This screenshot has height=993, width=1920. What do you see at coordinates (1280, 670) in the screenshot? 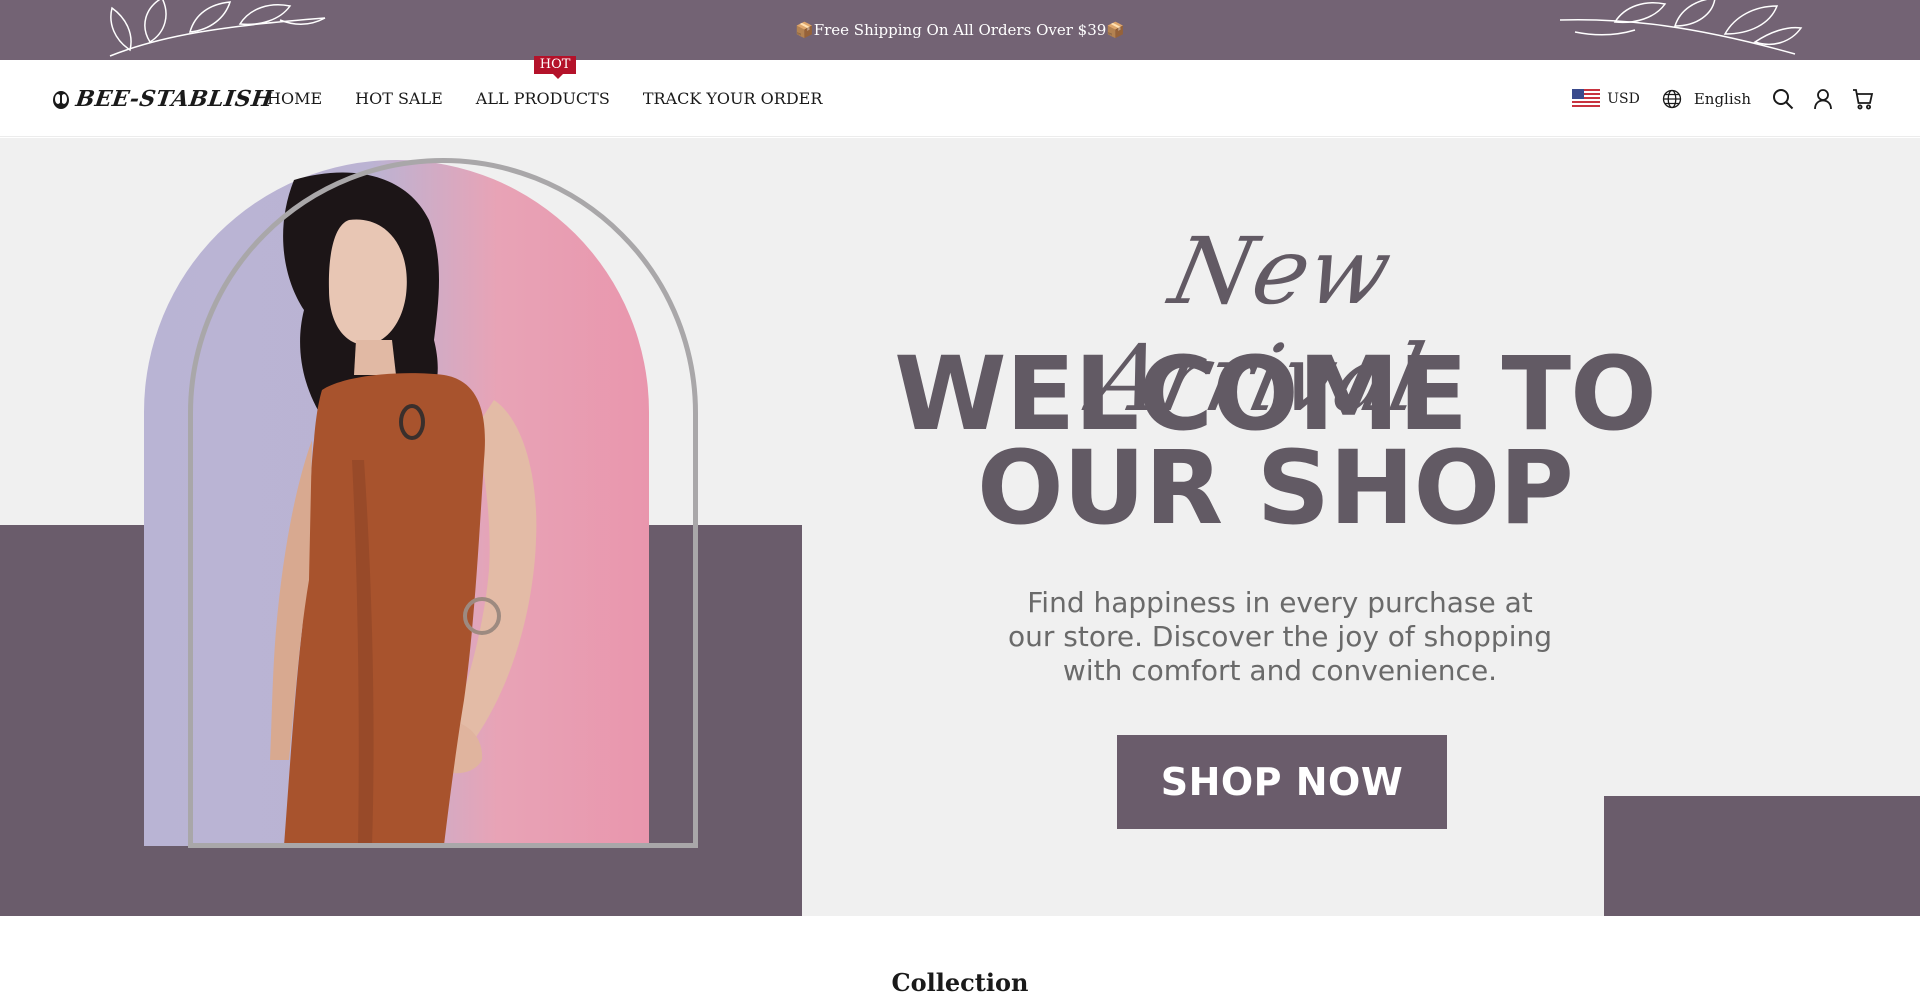
I see `hero-tagline-line3: with comfort and convenience.` at bounding box center [1280, 670].